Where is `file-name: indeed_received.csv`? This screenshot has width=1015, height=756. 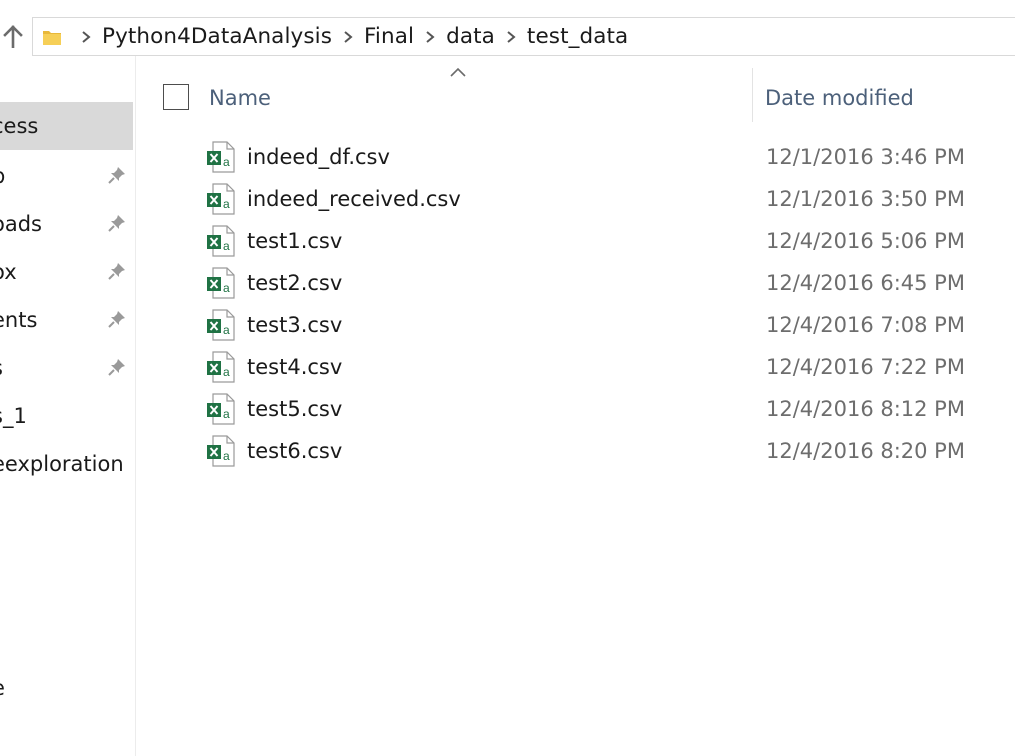
file-name: indeed_received.csv is located at coordinates (354, 199).